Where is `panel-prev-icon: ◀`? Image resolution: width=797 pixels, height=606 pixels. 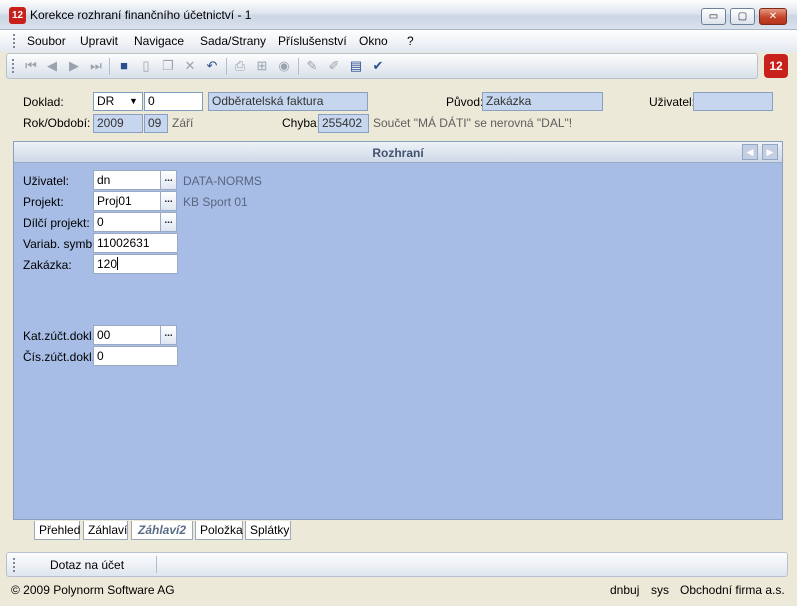
panel-prev-icon: ◀ is located at coordinates (750, 152).